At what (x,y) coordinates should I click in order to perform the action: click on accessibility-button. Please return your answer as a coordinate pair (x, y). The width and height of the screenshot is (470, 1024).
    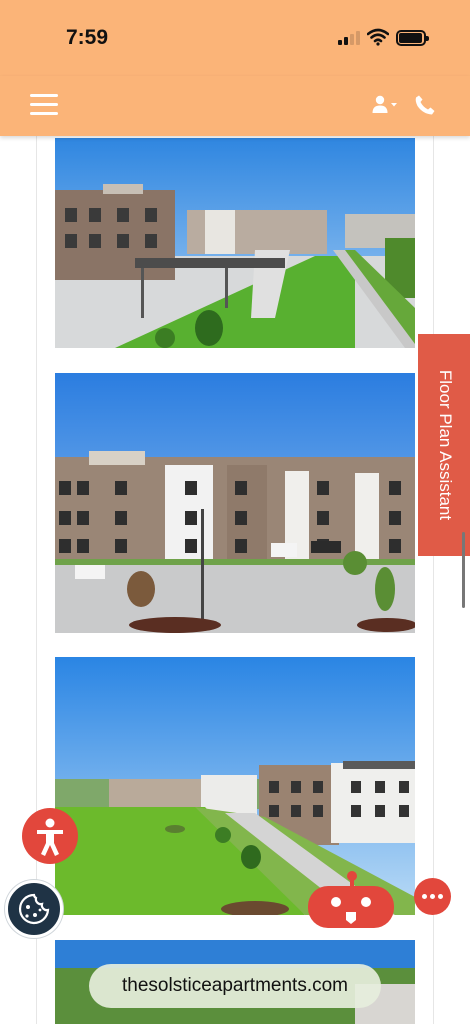
    Looking at the image, I should click on (50, 836).